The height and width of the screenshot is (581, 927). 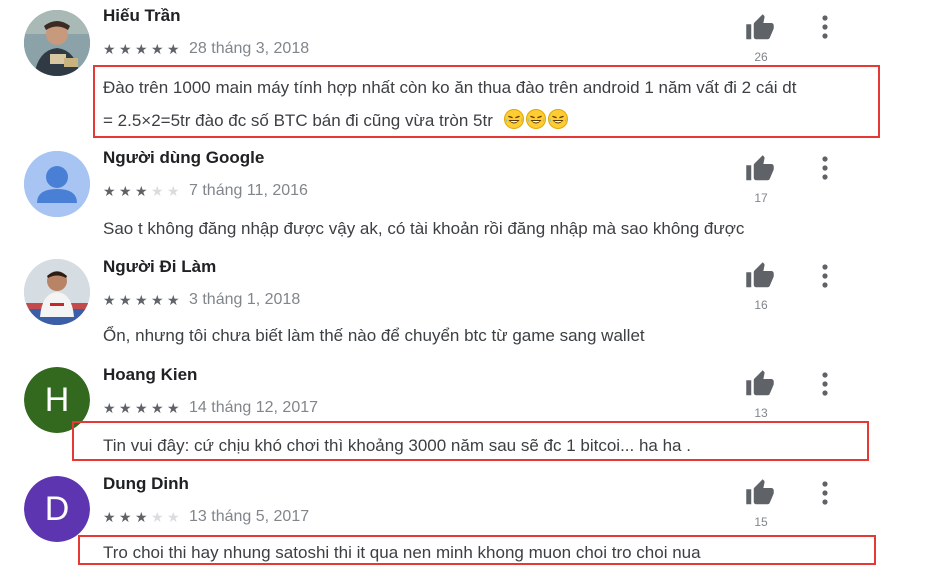 I want to click on review-date: 3 tháng 1, 2018, so click(x=245, y=299).